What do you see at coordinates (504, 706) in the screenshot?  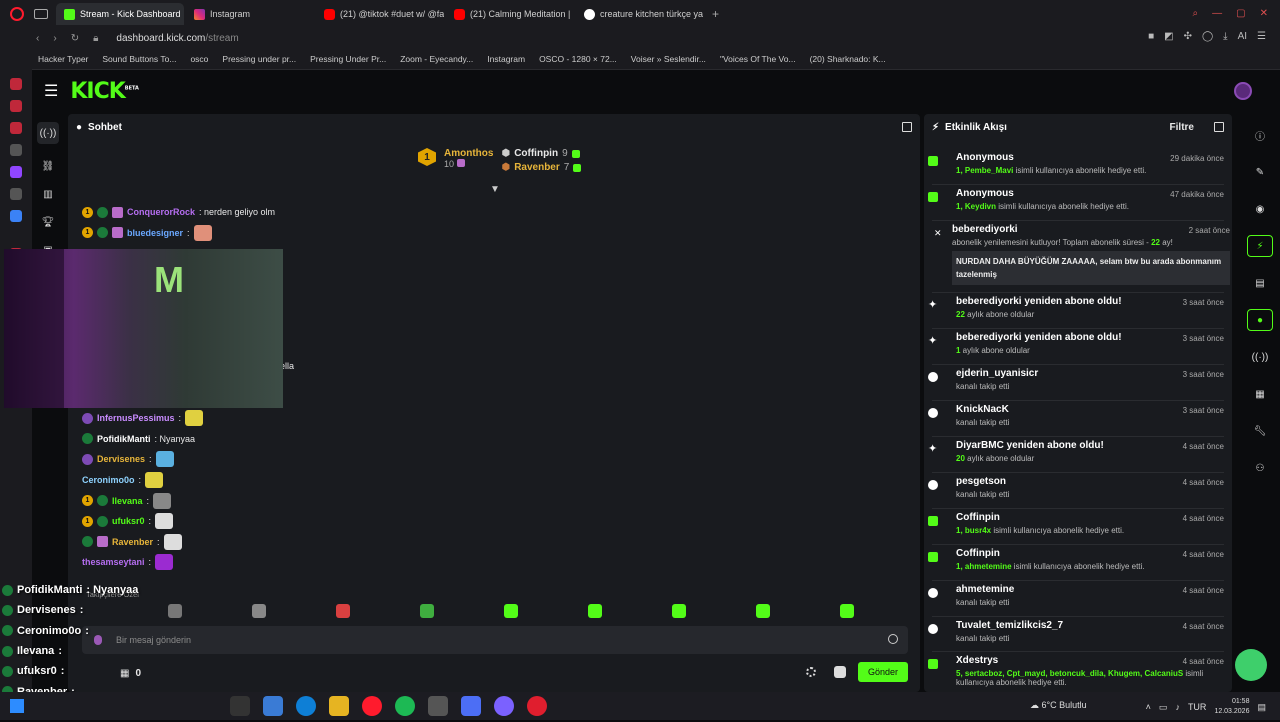 I see `discord-icon` at bounding box center [504, 706].